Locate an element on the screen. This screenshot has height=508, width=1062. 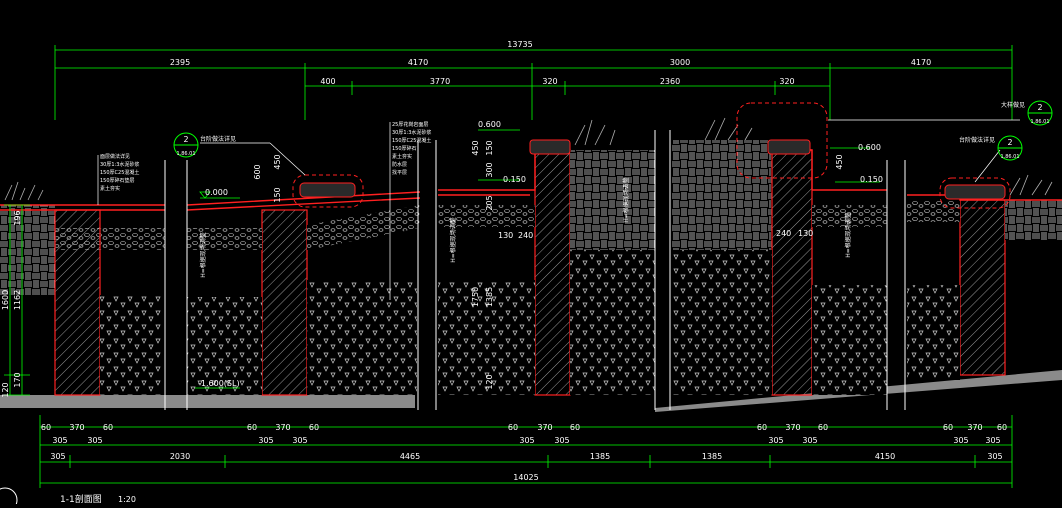
dim-b2-4a: 305 is located at coordinates (775, 440).